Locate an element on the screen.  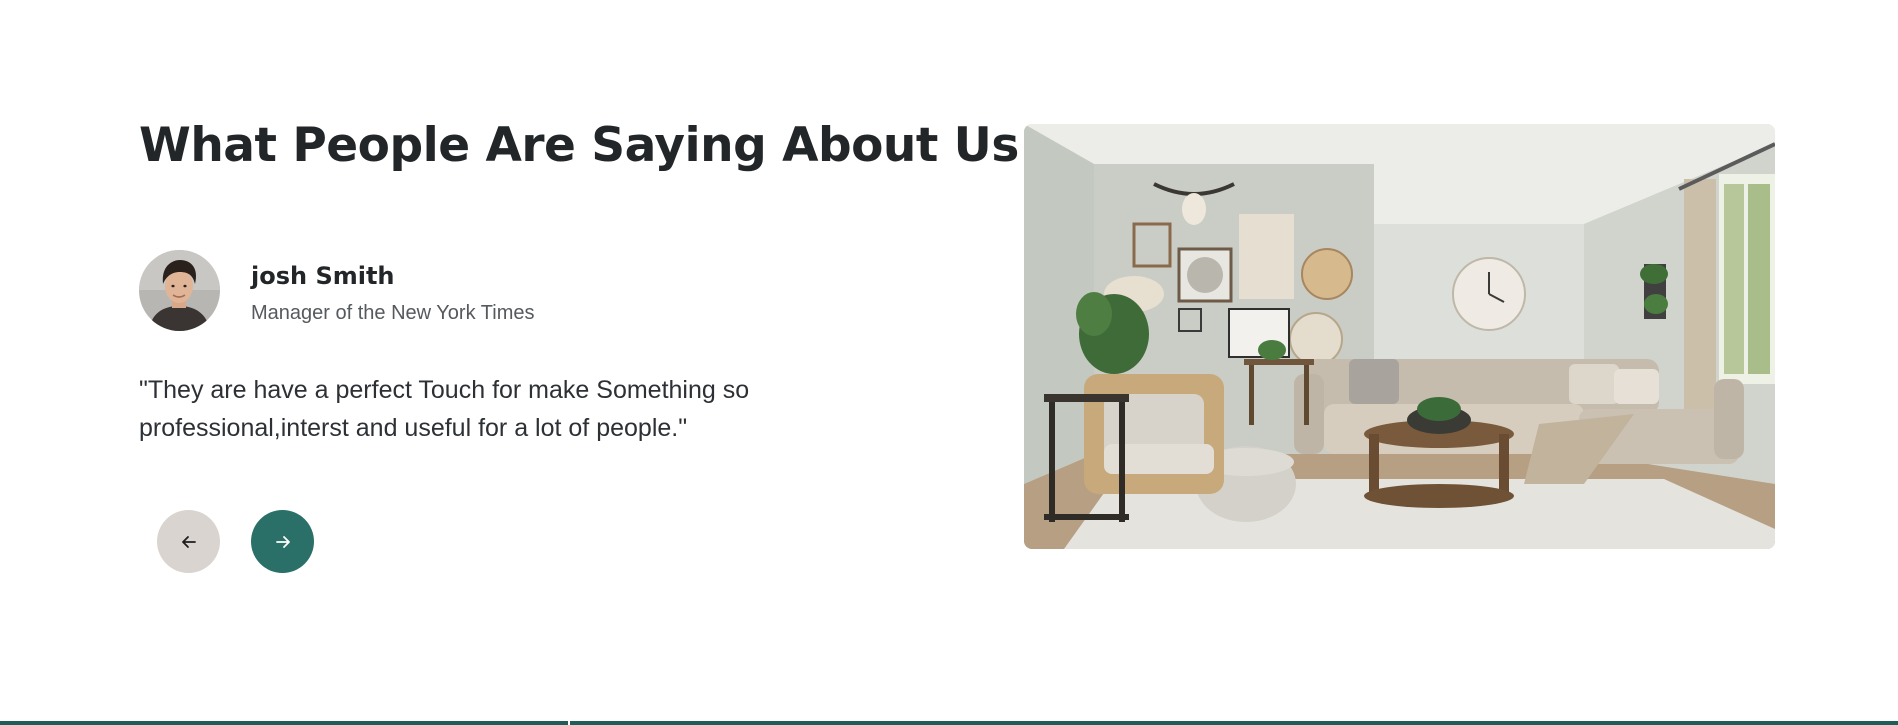
arrow-left-icon is located at coordinates (188, 541).